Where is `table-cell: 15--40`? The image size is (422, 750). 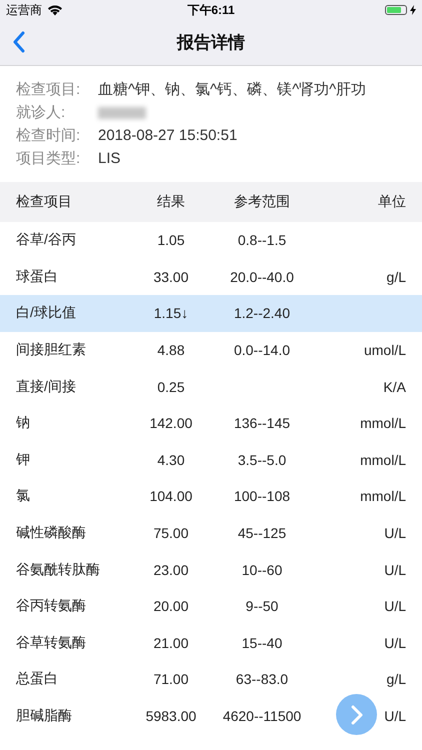
table-cell: 15--40 is located at coordinates (262, 642).